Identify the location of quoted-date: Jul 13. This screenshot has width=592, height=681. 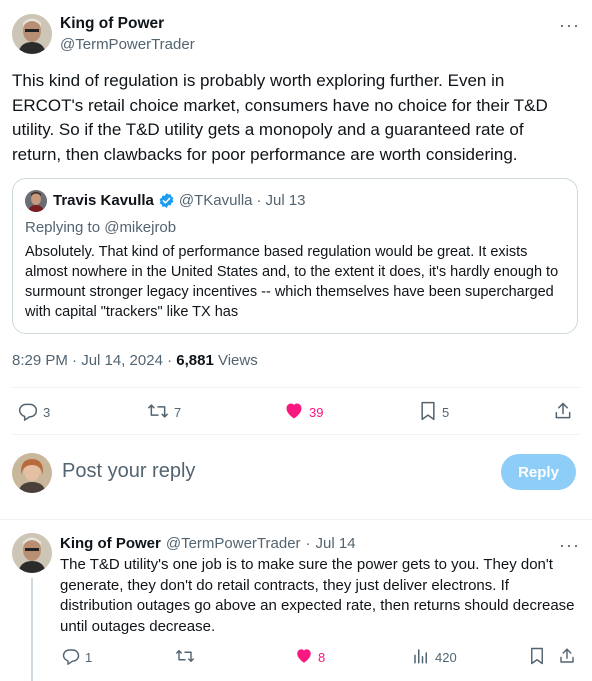
(285, 200).